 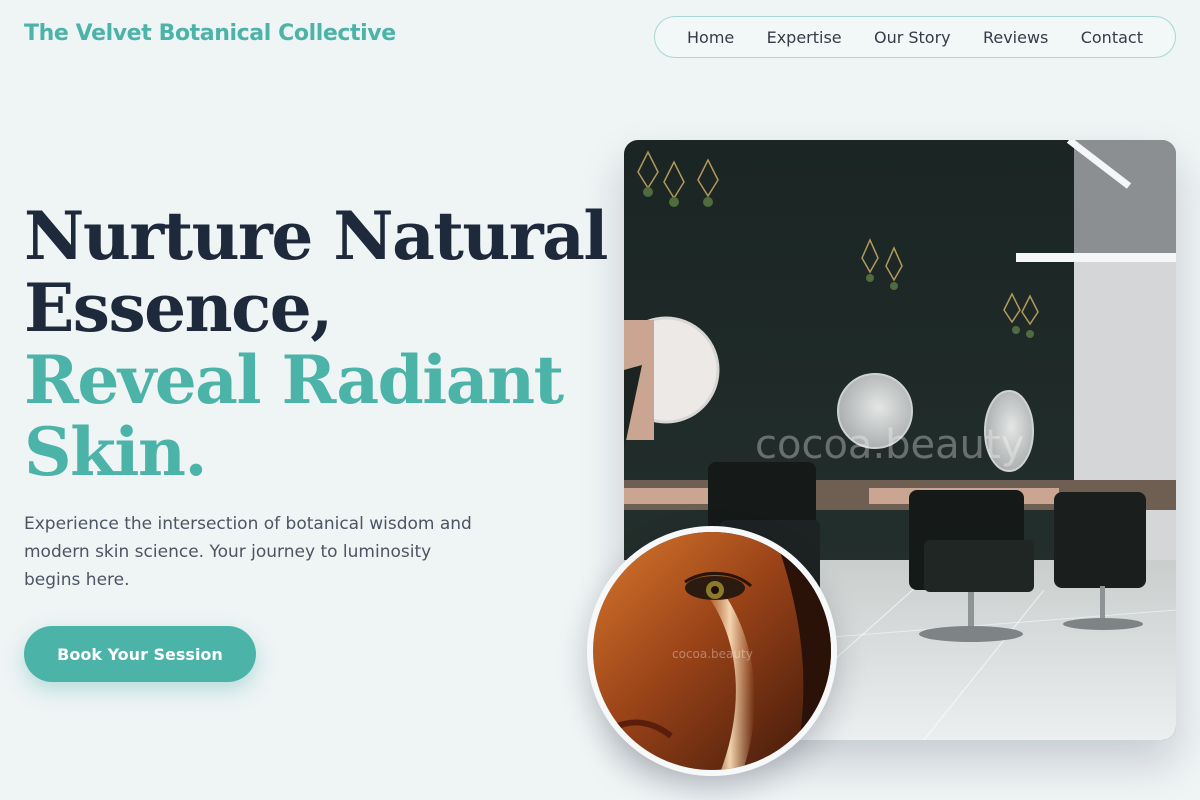 I want to click on main-image-watermark: cocoa.beauty, so click(x=890, y=445).